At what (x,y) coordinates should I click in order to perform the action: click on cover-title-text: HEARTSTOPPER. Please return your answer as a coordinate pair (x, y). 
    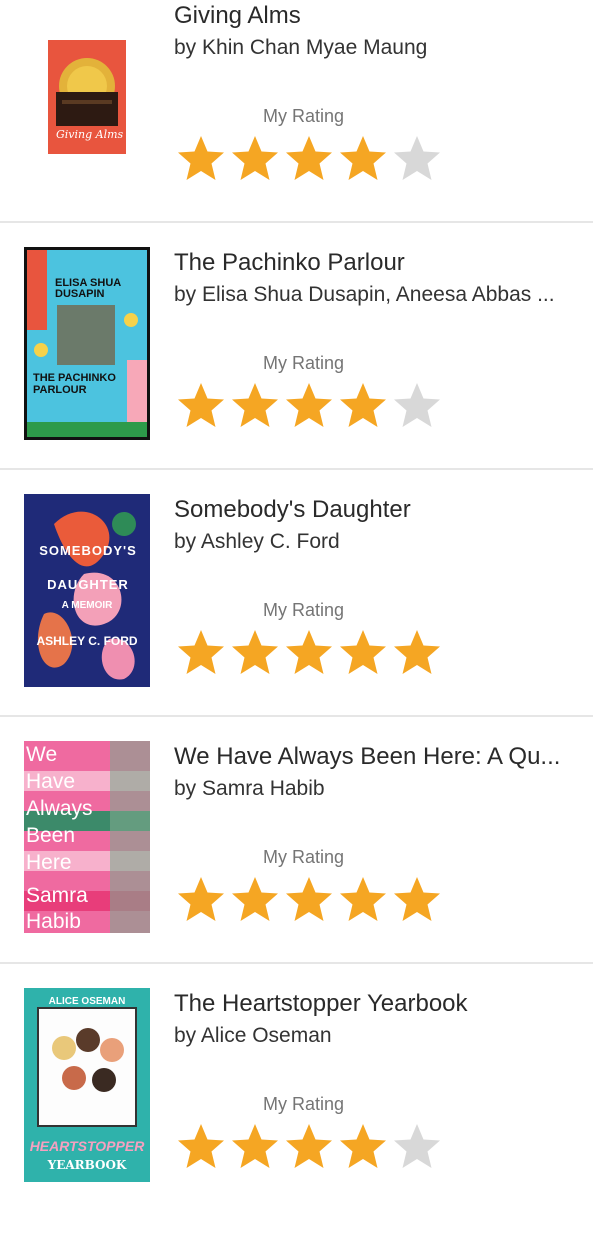
    Looking at the image, I should click on (87, 1146).